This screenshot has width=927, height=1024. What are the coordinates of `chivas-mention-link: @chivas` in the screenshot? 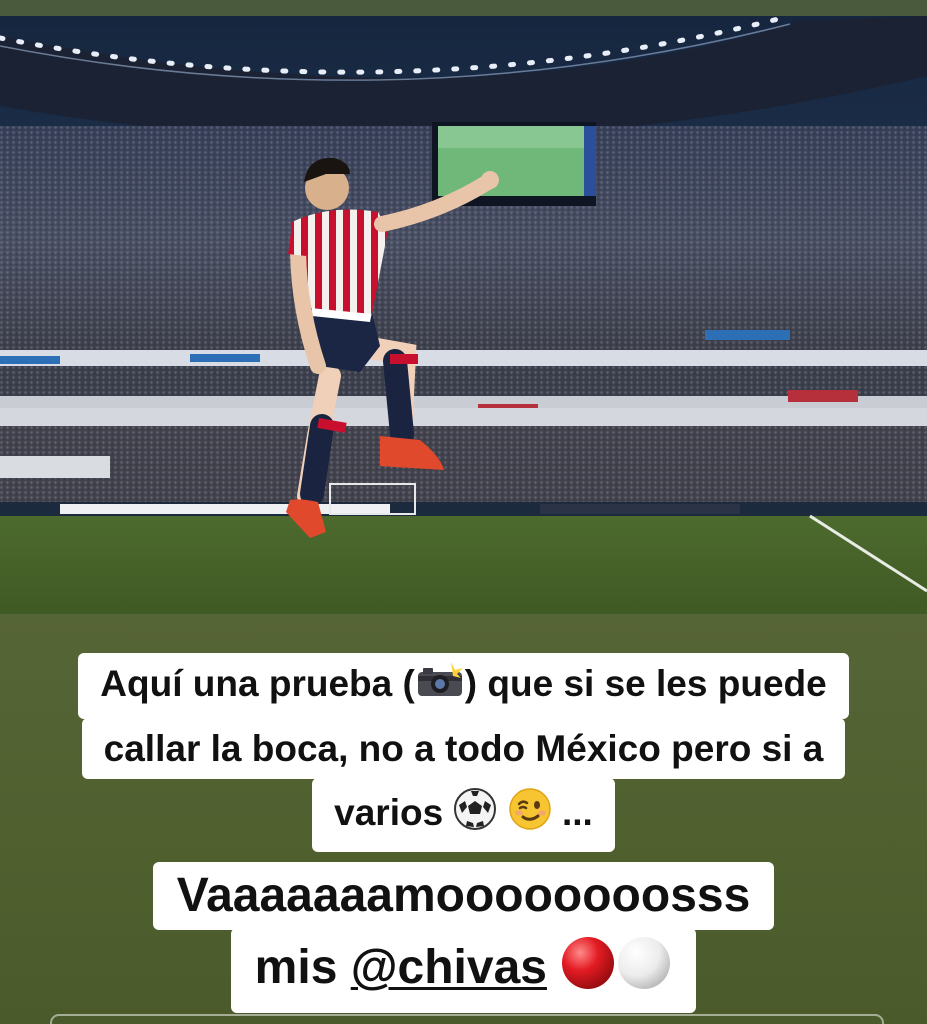 It's located at (449, 967).